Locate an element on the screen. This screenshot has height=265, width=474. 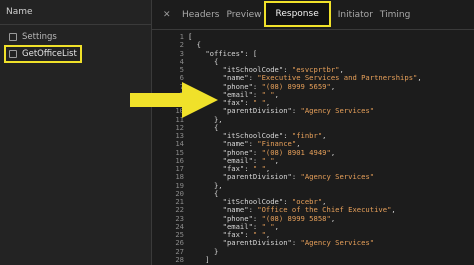
tab-initiator: Initiator is located at coordinates (355, 15).